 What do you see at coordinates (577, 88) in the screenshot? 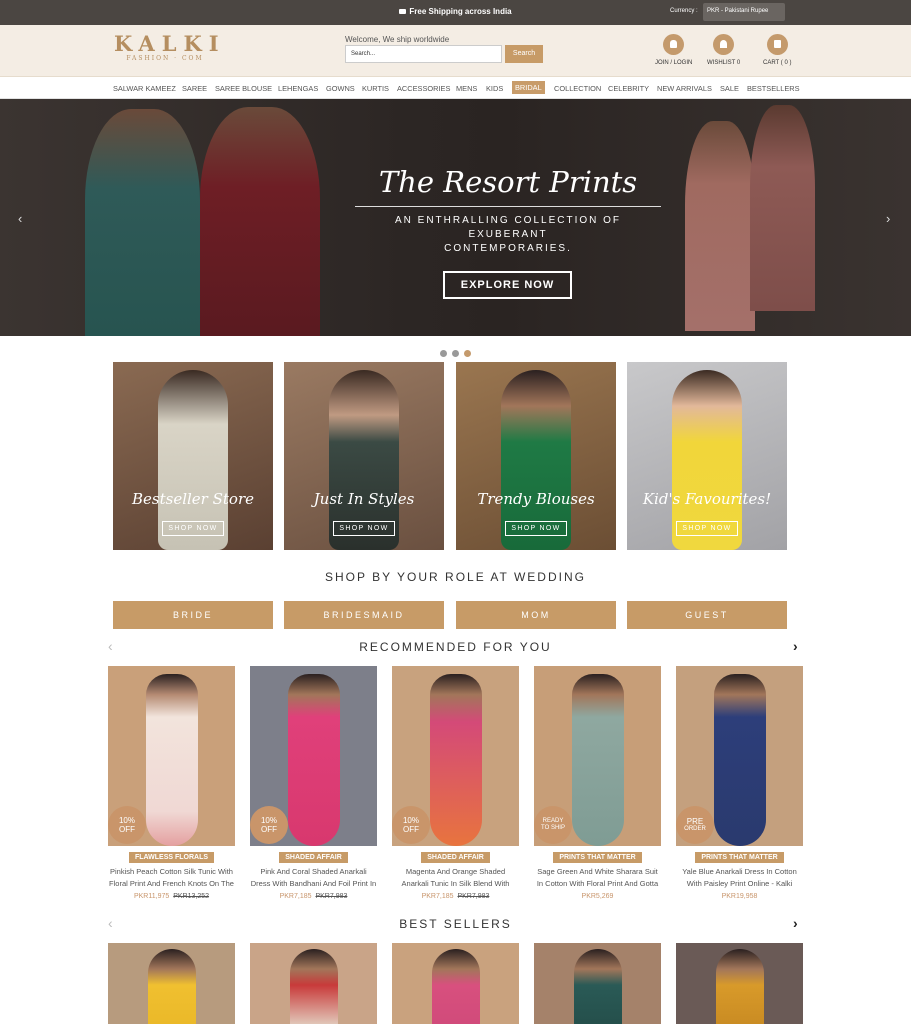
I see `nav-item-collection: COLLECTION` at bounding box center [577, 88].